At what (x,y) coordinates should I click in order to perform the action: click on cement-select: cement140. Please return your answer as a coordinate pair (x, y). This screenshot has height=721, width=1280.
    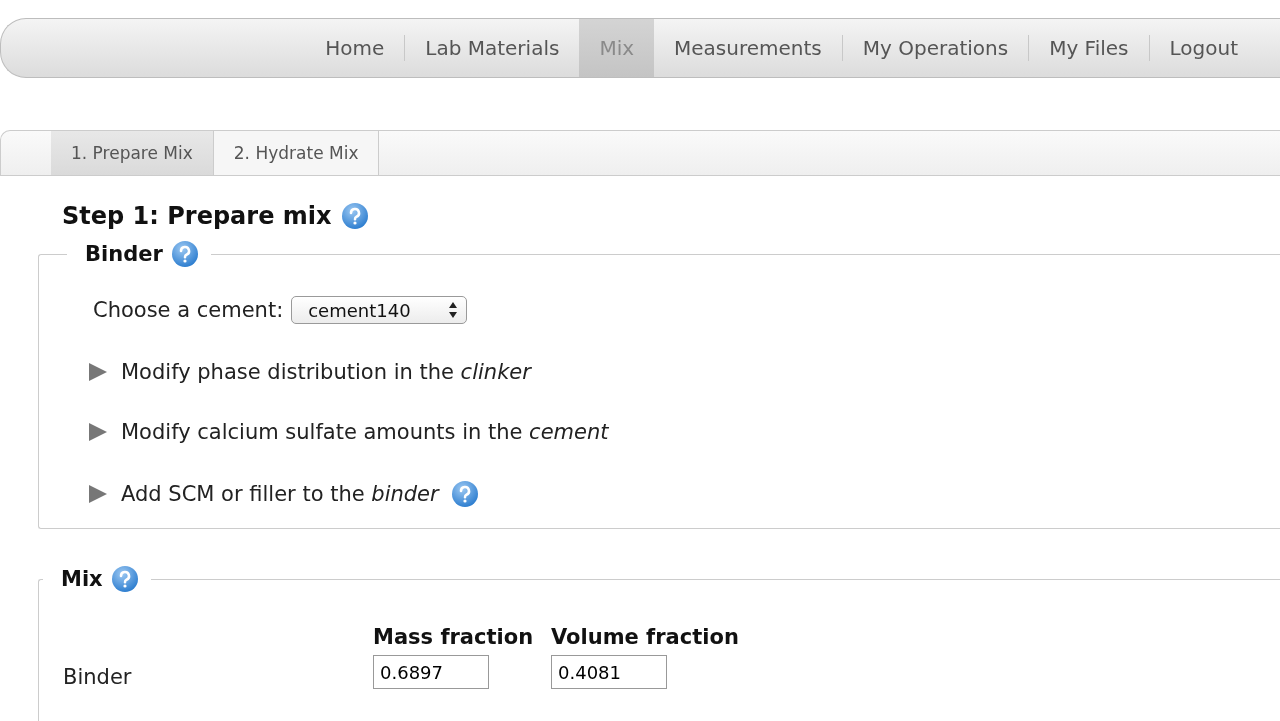
    Looking at the image, I should click on (379, 310).